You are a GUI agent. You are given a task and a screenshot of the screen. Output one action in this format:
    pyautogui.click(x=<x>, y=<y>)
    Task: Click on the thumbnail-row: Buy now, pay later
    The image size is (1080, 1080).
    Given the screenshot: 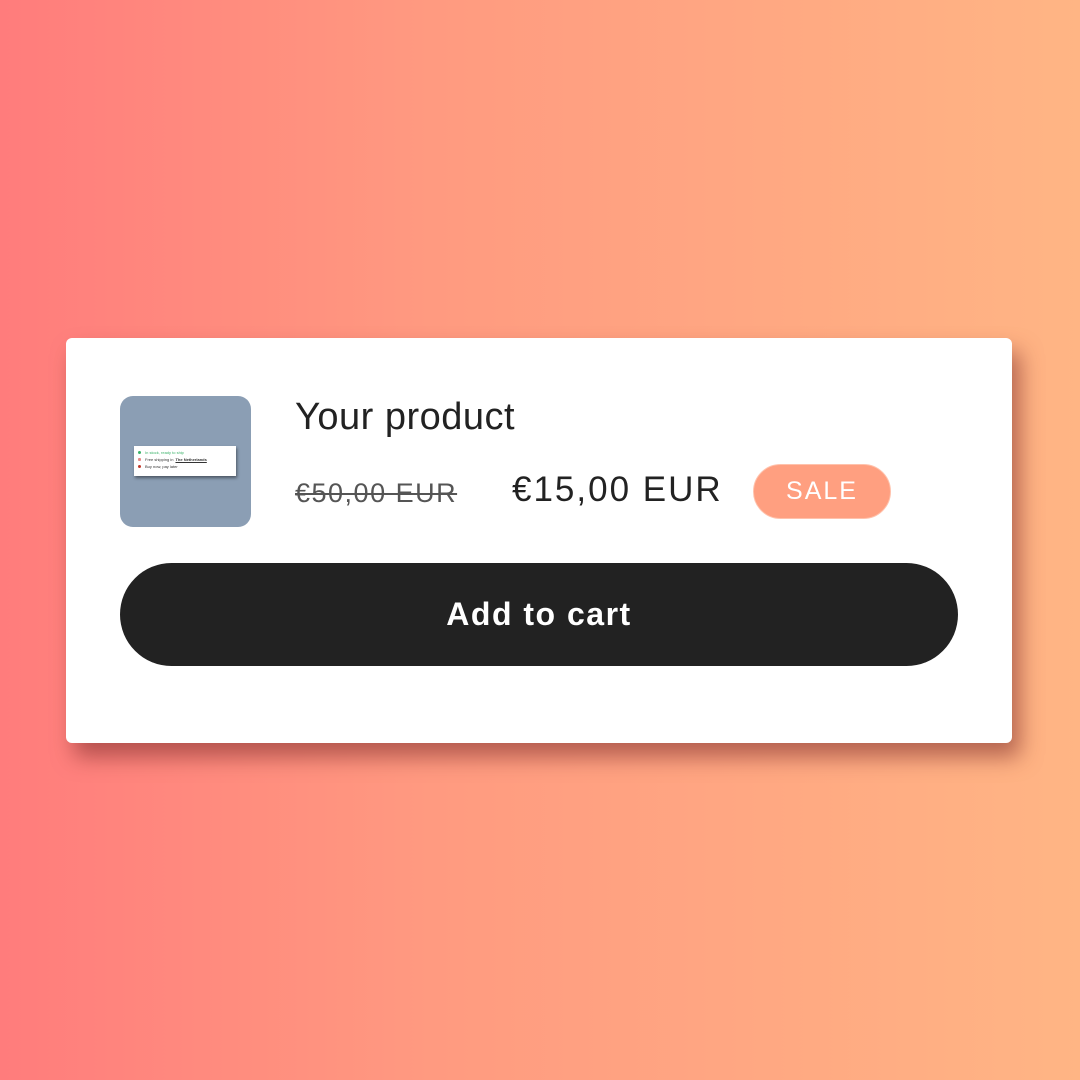 What is the action you would take?
    pyautogui.click(x=185, y=466)
    